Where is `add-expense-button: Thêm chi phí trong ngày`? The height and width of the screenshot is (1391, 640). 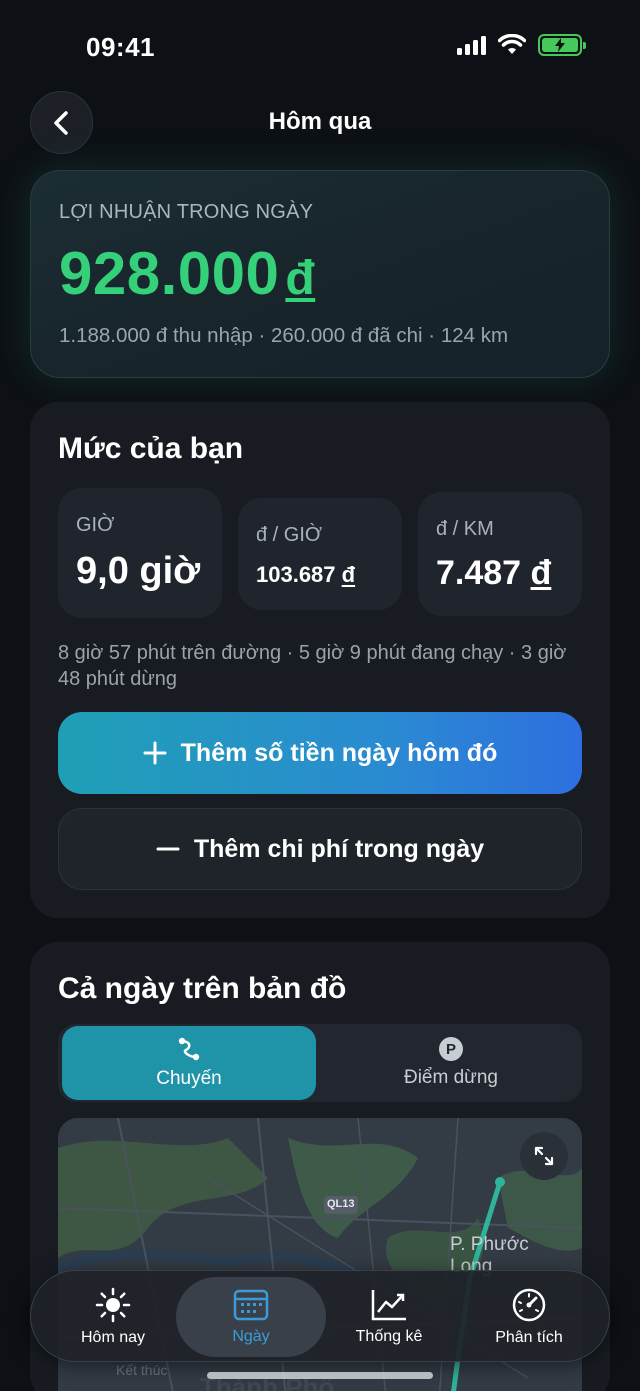 add-expense-button: Thêm chi phí trong ngày is located at coordinates (320, 849).